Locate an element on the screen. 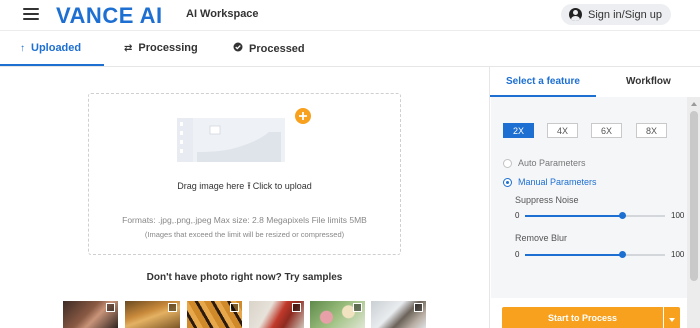 This screenshot has width=700, height=328. status-tabs: ↑ Uploaded ⇄ Processing Processed is located at coordinates (350, 49).